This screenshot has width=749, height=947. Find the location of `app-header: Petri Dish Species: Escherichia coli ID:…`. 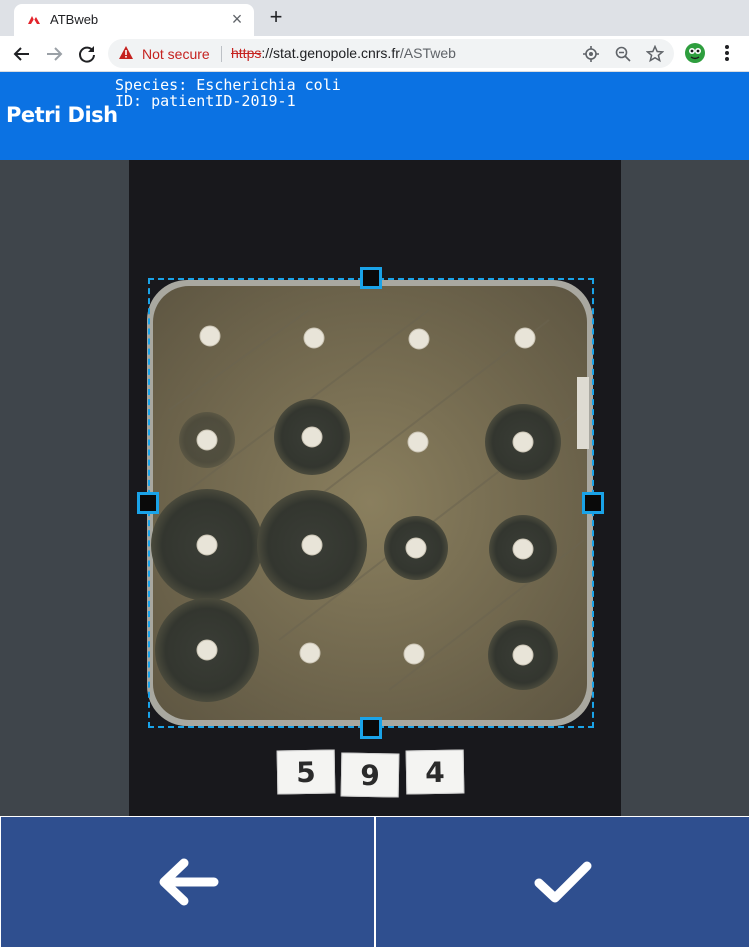

app-header: Petri Dish Species: Escherichia coli ID:… is located at coordinates (374, 116).